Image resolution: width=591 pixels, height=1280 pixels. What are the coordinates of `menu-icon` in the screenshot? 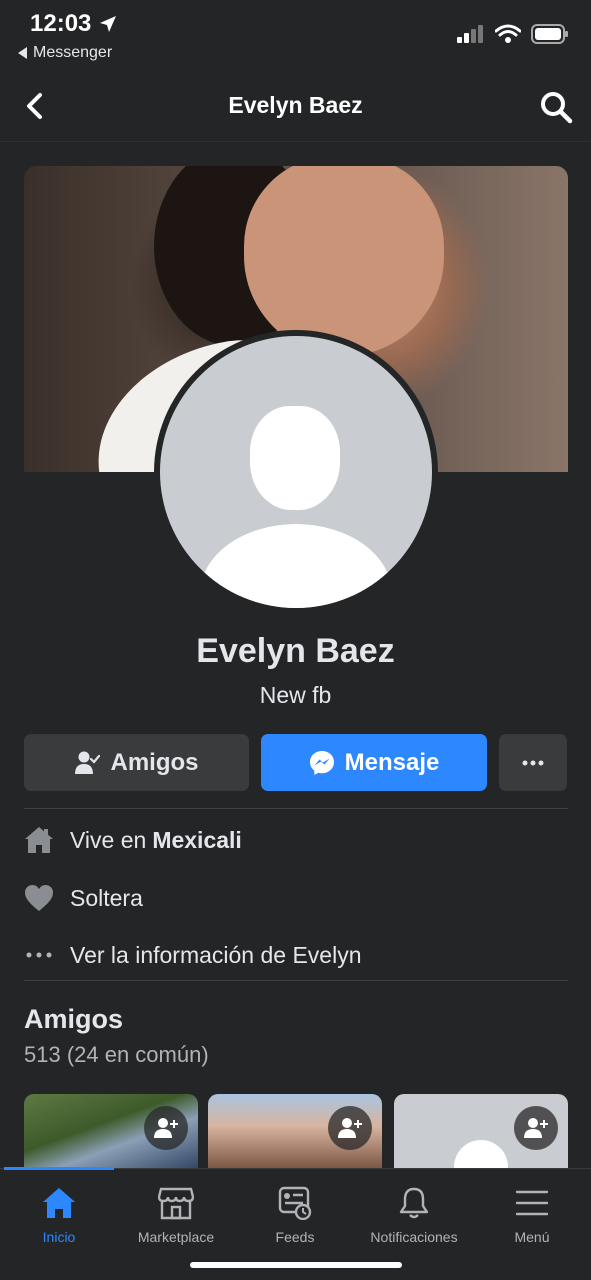 It's located at (532, 1203).